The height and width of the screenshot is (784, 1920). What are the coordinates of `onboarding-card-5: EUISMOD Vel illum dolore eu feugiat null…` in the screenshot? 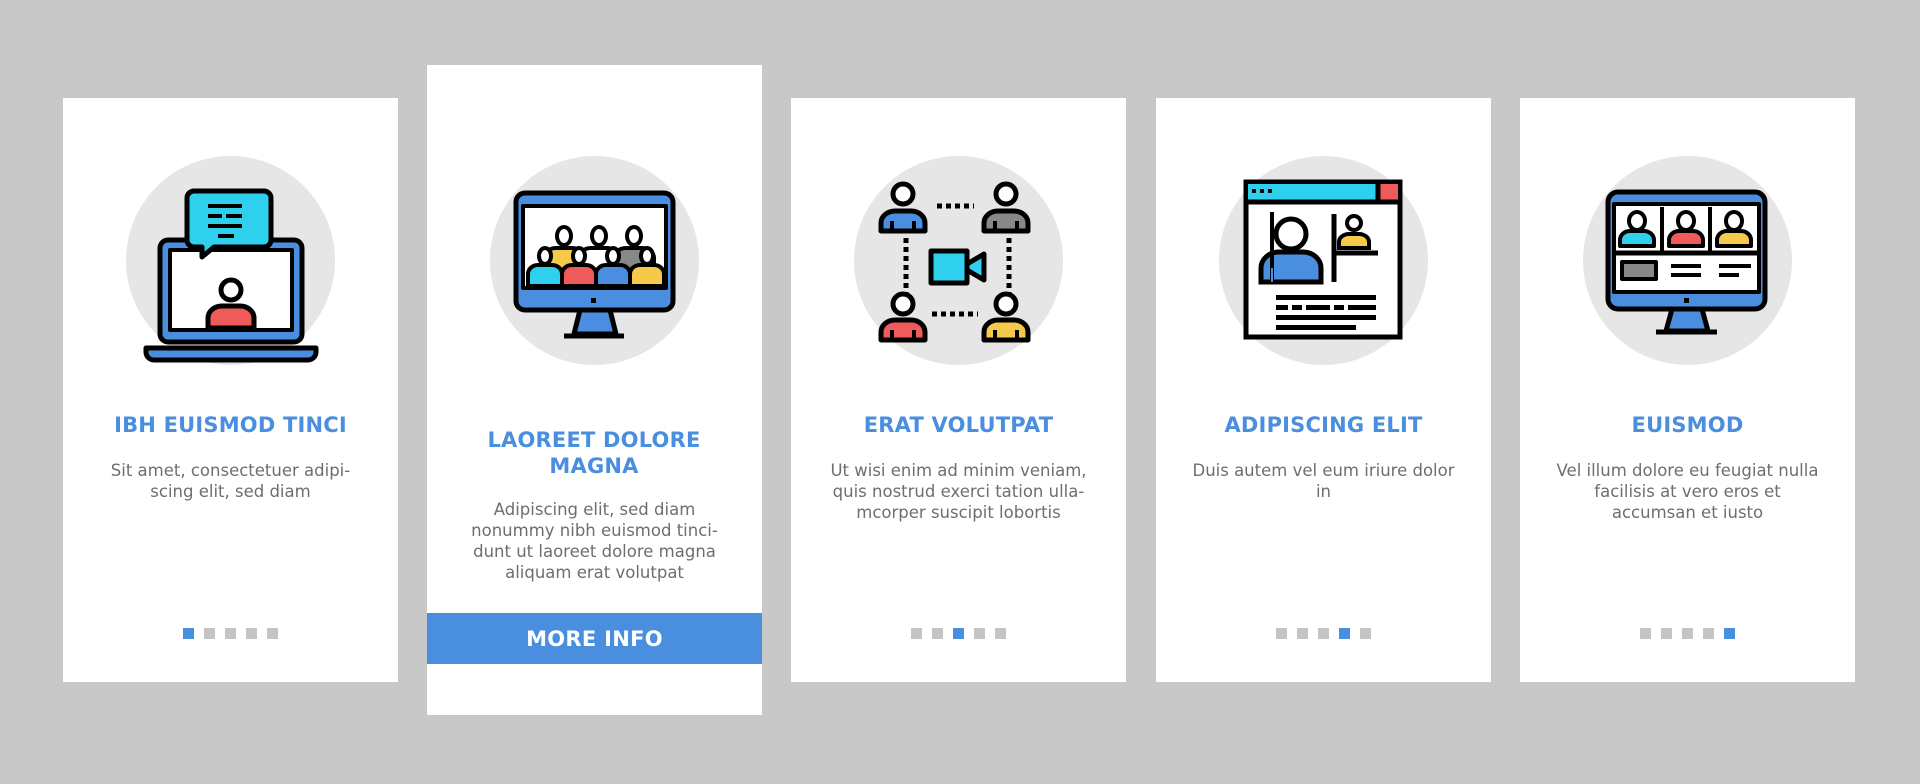 It's located at (1687, 390).